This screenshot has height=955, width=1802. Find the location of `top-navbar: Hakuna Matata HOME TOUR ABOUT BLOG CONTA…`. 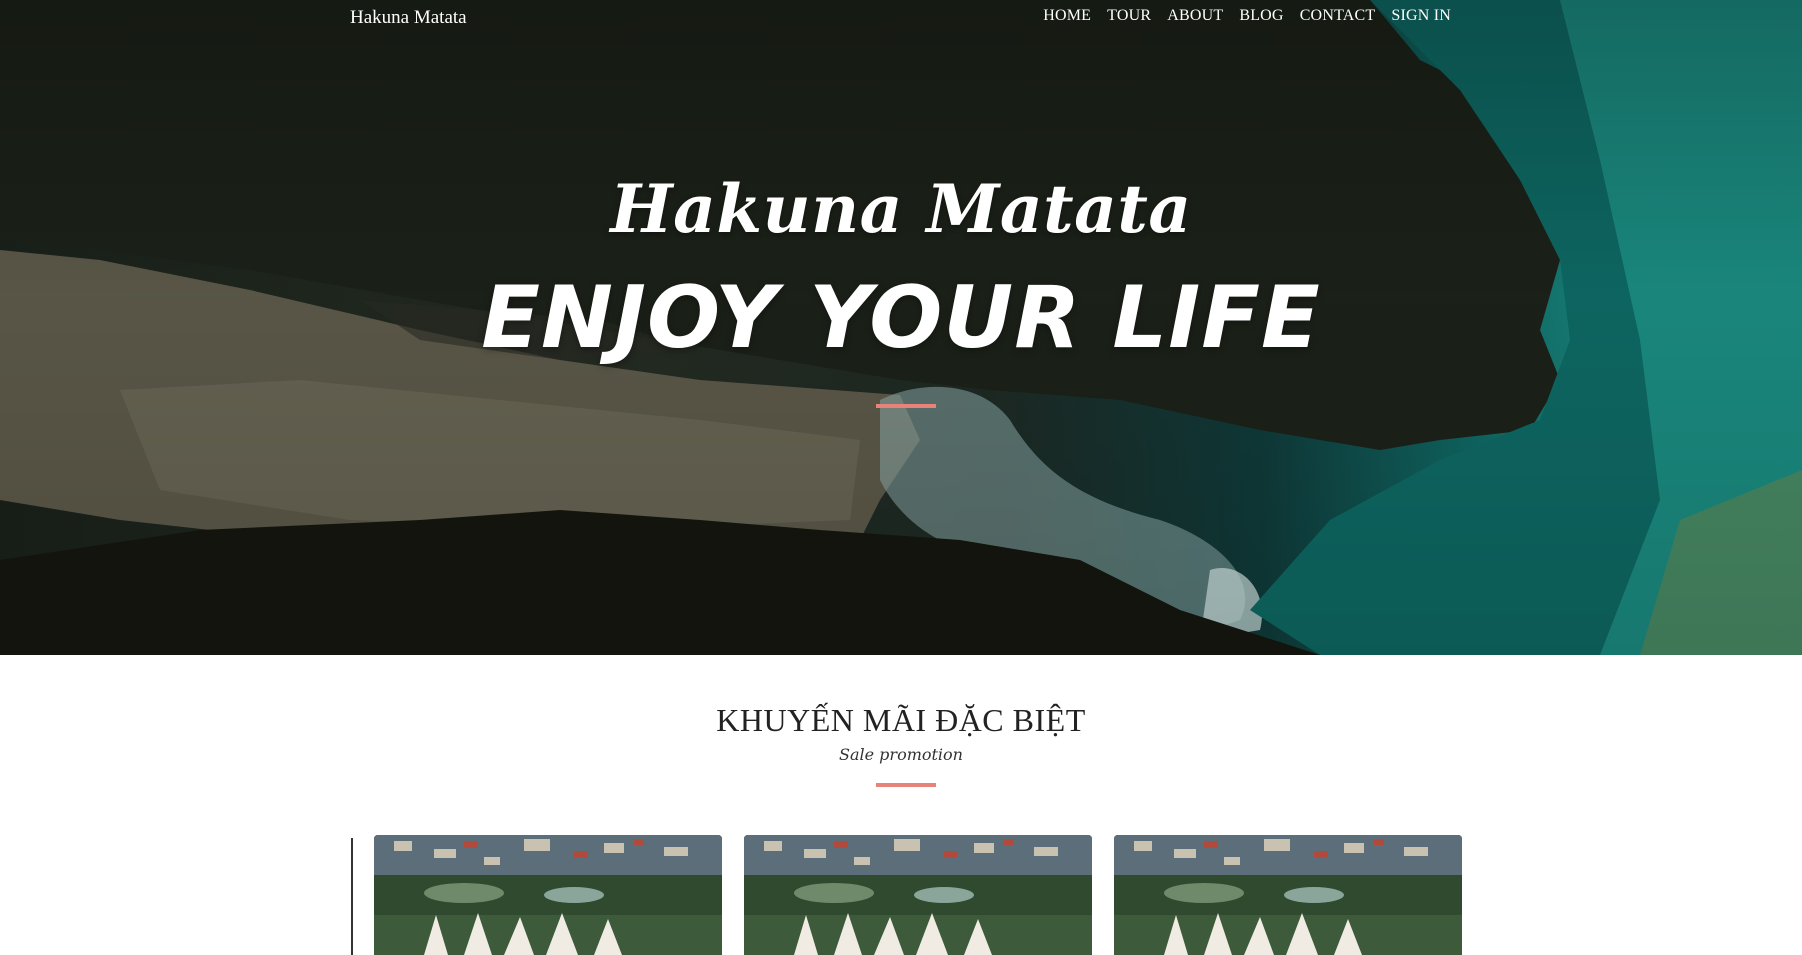

top-navbar: Hakuna Matata HOME TOUR ABOUT BLOG CONTA… is located at coordinates (901, 17).